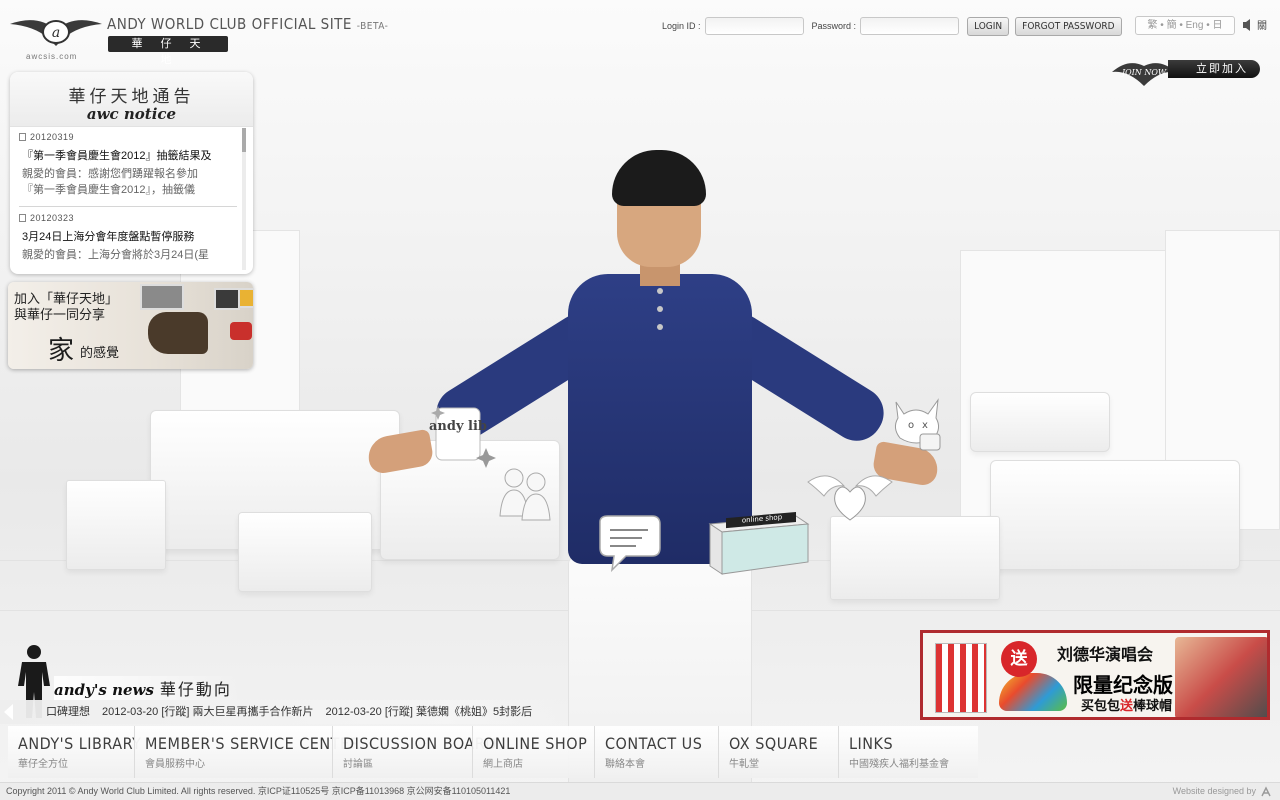 This screenshot has height=800, width=1280. I want to click on notice-body-line: 『第一季會員慶生會2012』，抽籤儀, so click(108, 190).